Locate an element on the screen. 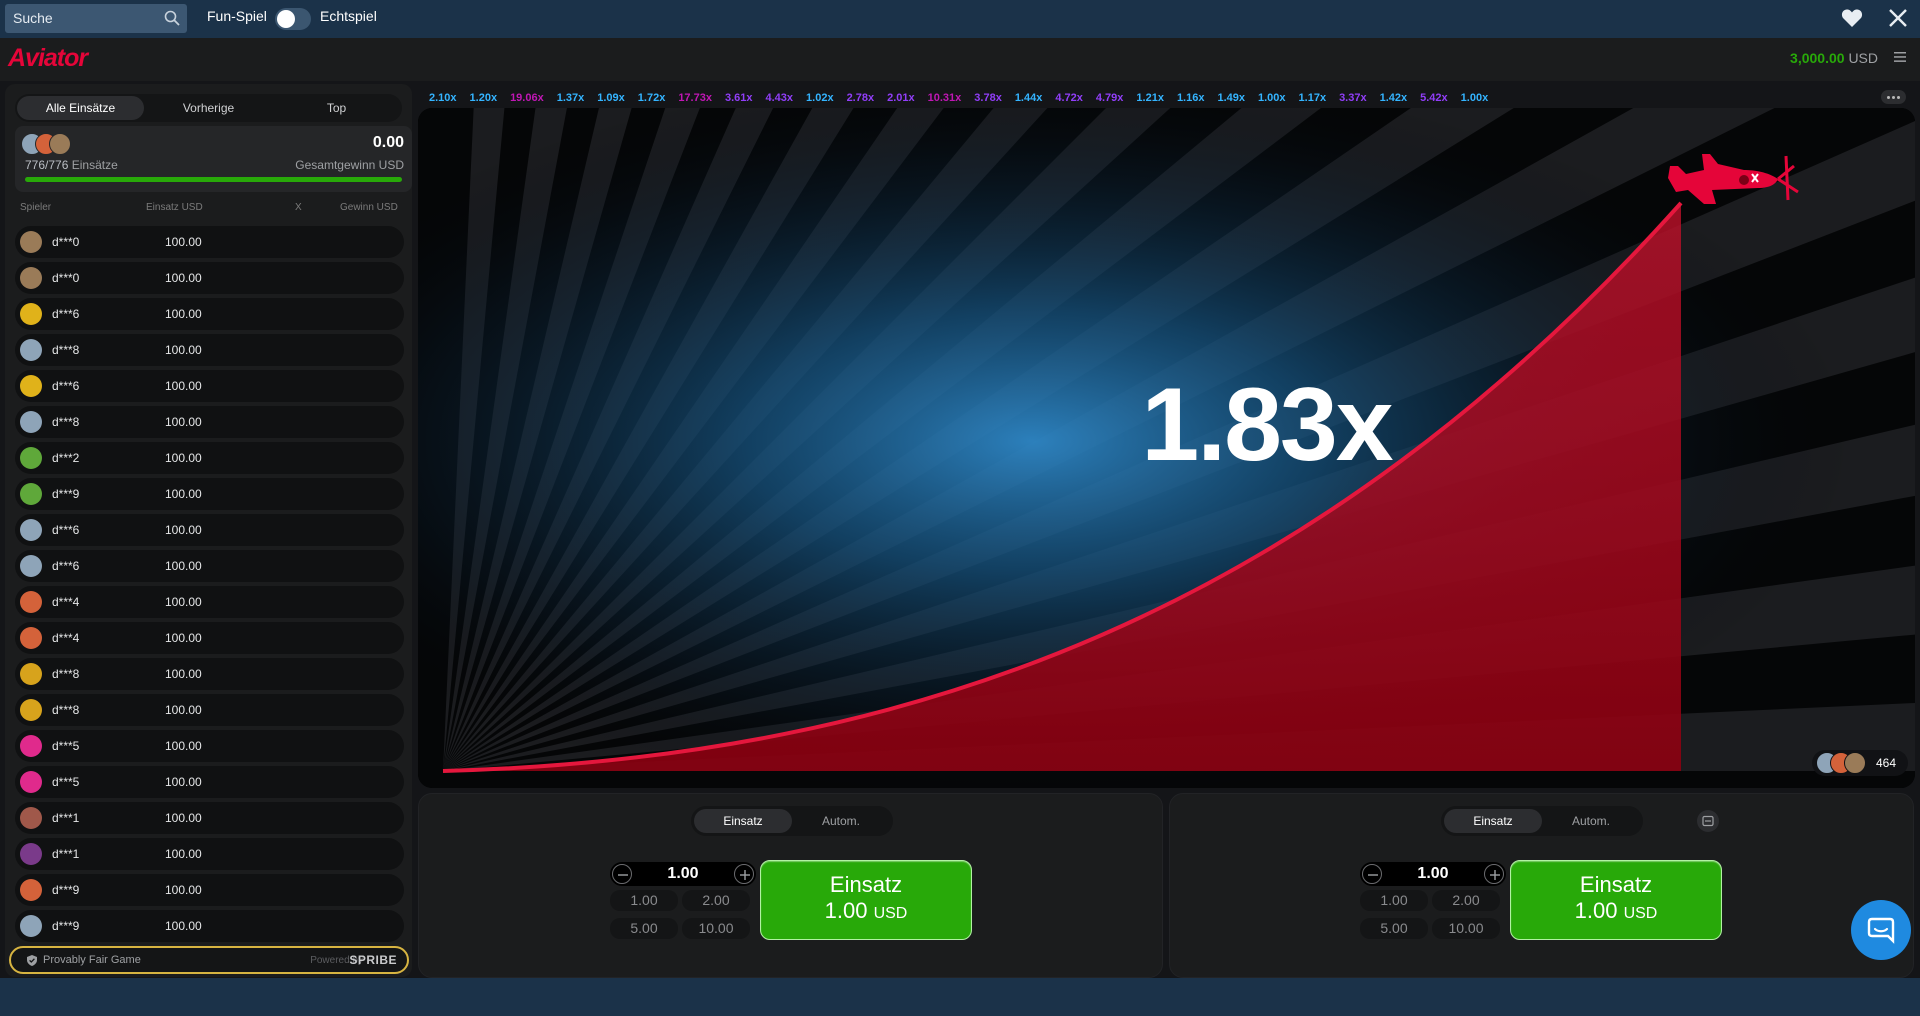 The height and width of the screenshot is (1016, 1920). history-multiplier: 1.49x is located at coordinates (1231, 98).